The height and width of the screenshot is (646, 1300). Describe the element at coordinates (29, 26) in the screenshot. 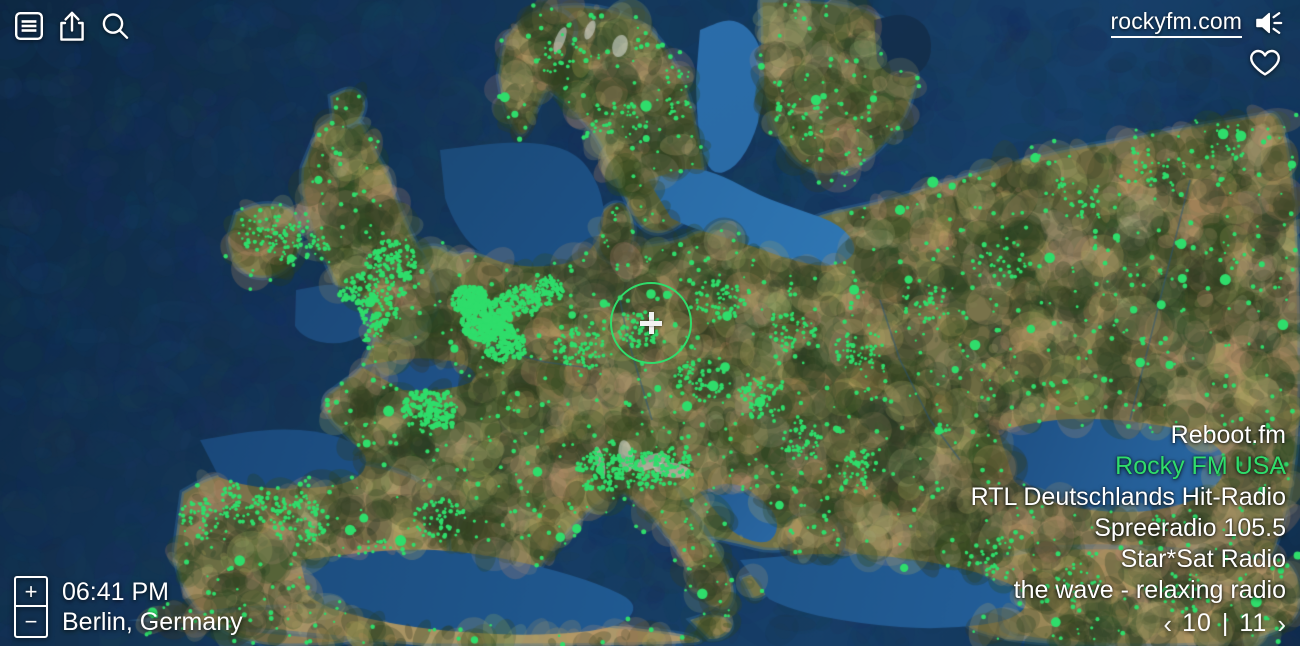

I see `list-menu-icon` at that location.